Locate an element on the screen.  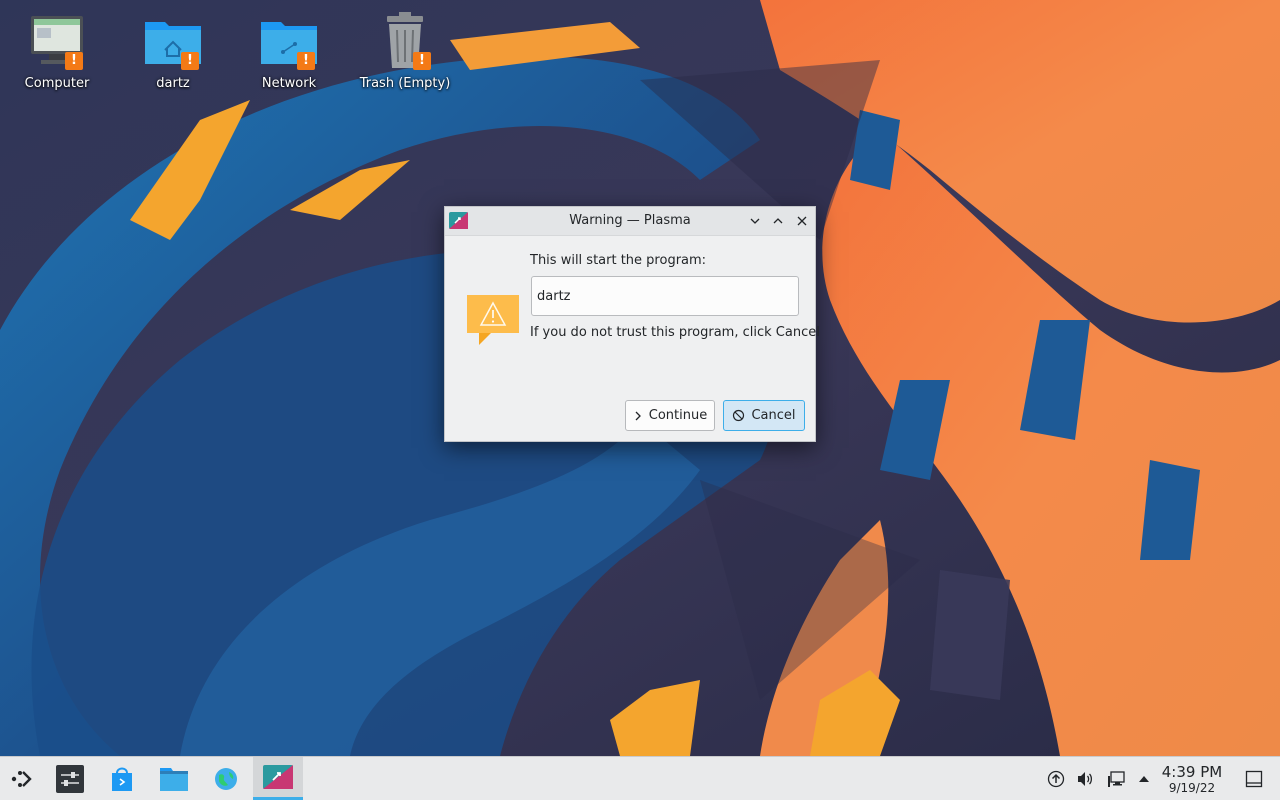
system-settings-icon is located at coordinates (70, 778).